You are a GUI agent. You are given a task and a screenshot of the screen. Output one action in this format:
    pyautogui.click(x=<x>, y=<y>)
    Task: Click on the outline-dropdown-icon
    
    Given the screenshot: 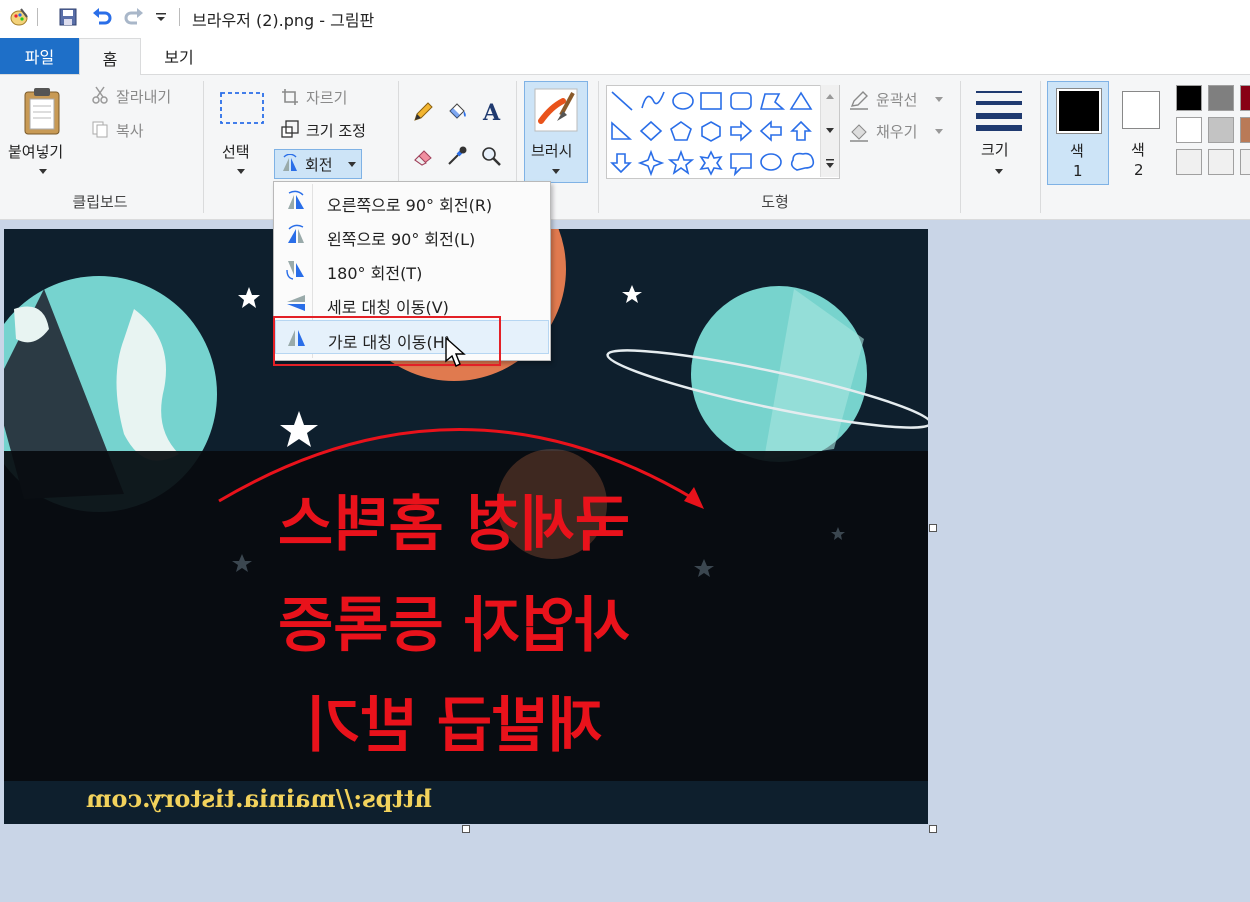 What is the action you would take?
    pyautogui.click(x=939, y=99)
    